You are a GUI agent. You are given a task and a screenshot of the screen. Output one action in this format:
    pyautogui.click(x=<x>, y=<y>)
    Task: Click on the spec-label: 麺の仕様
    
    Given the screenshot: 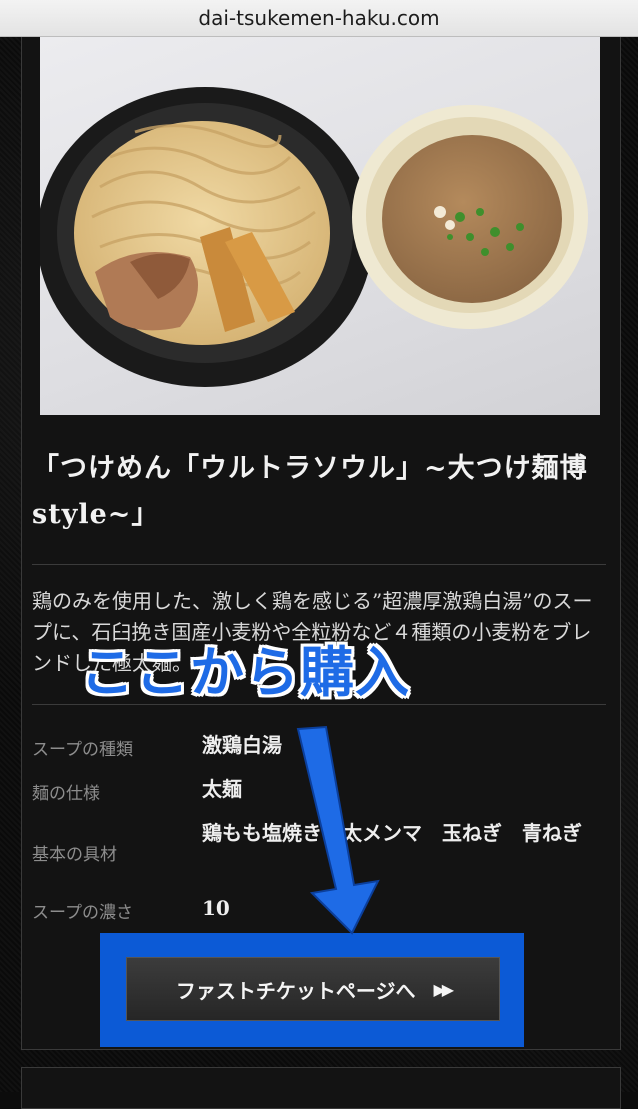 What is the action you would take?
    pyautogui.click(x=66, y=794)
    